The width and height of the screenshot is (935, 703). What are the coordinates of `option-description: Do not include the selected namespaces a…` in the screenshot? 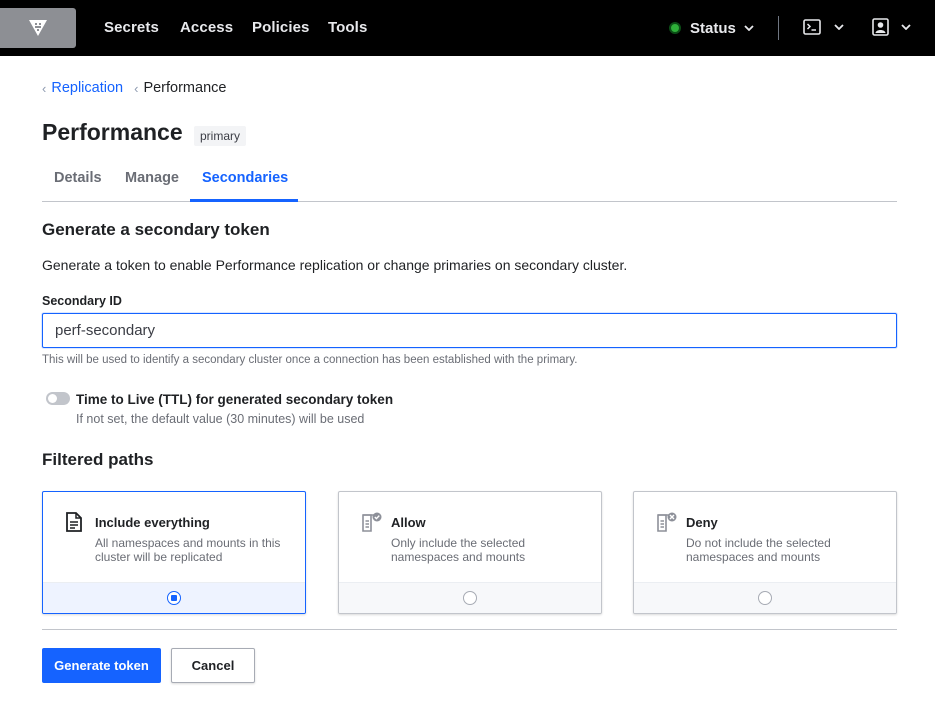 It's located at (758, 550).